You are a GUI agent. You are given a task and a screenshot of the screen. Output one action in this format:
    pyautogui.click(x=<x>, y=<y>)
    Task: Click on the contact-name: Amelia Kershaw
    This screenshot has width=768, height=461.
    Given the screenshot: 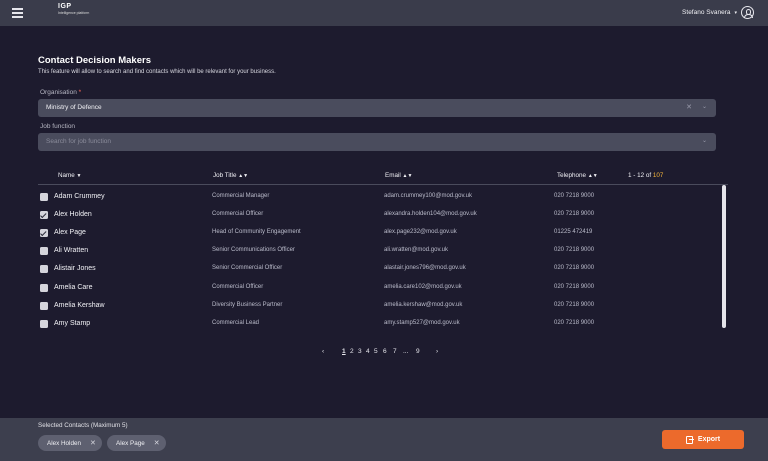 What is the action you would take?
    pyautogui.click(x=79, y=305)
    